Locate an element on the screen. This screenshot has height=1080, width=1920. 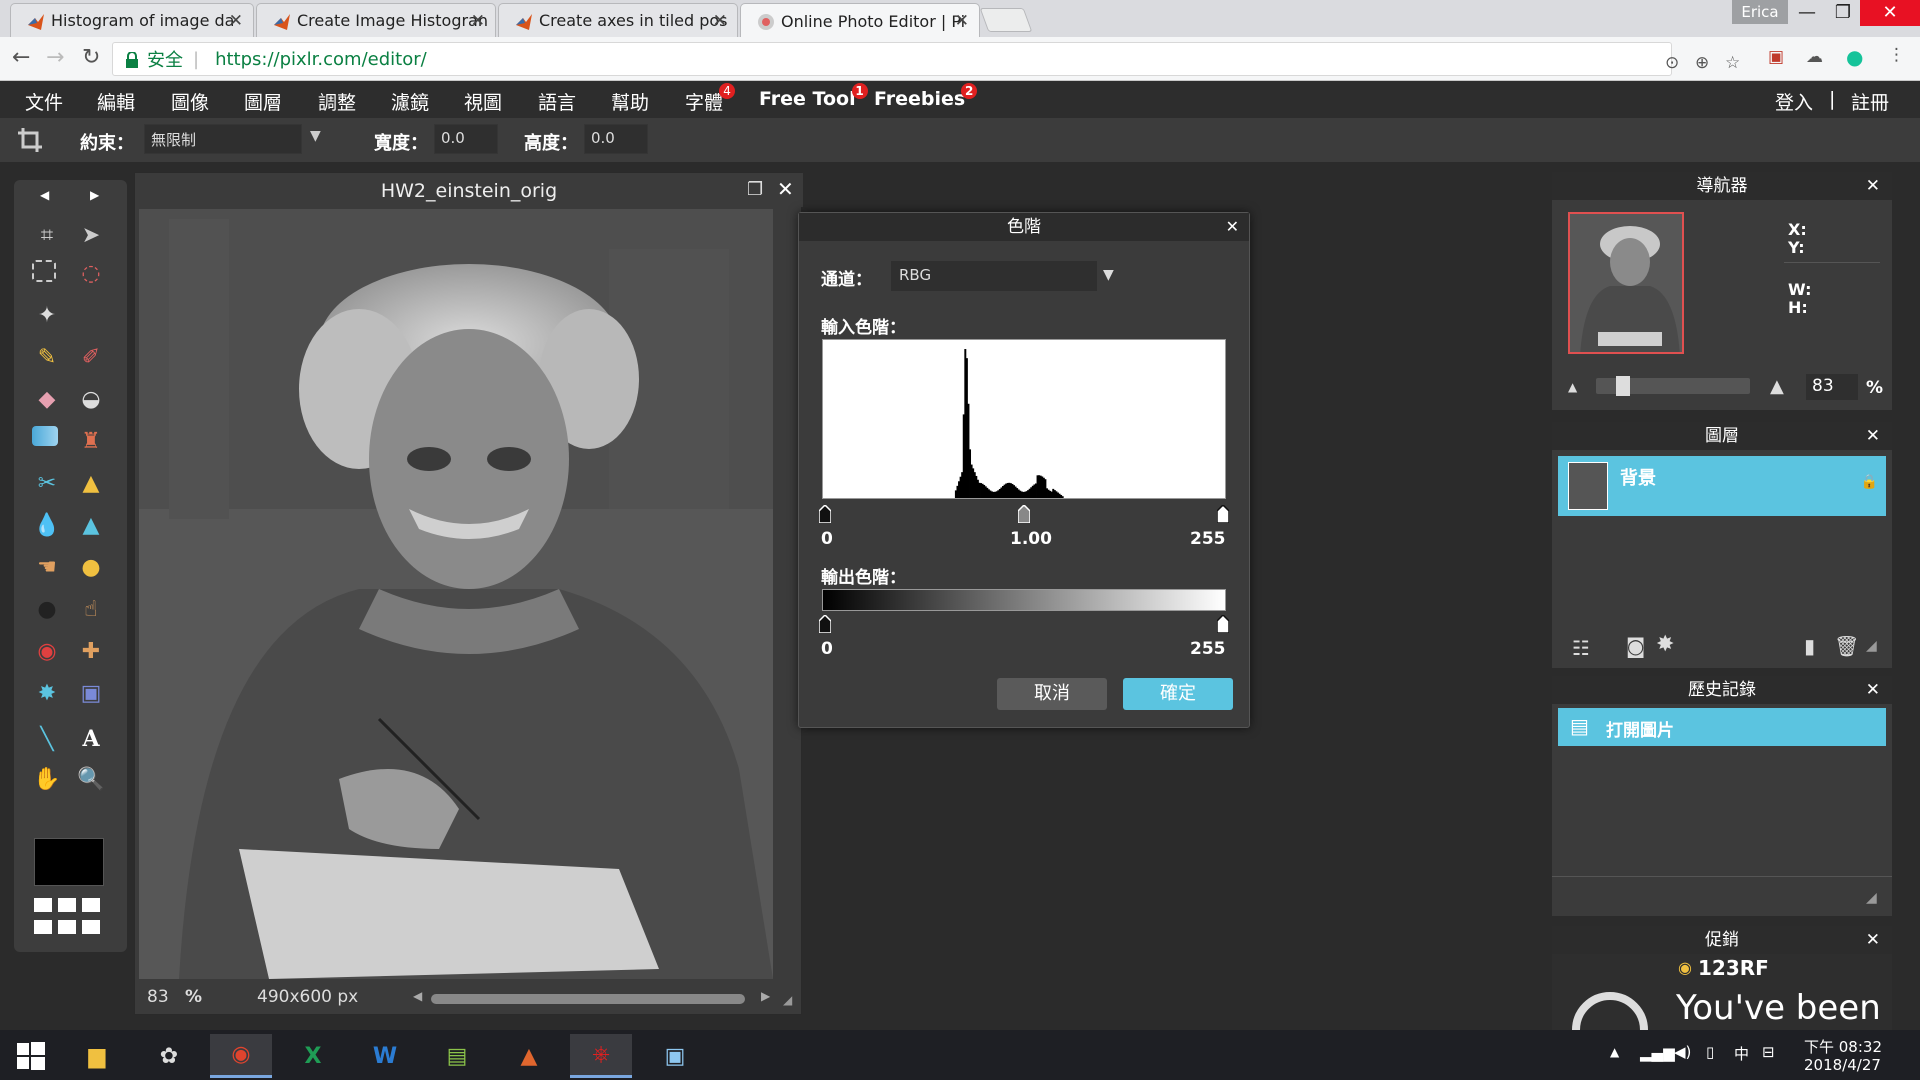
gradient-icon is located at coordinates (45, 436).